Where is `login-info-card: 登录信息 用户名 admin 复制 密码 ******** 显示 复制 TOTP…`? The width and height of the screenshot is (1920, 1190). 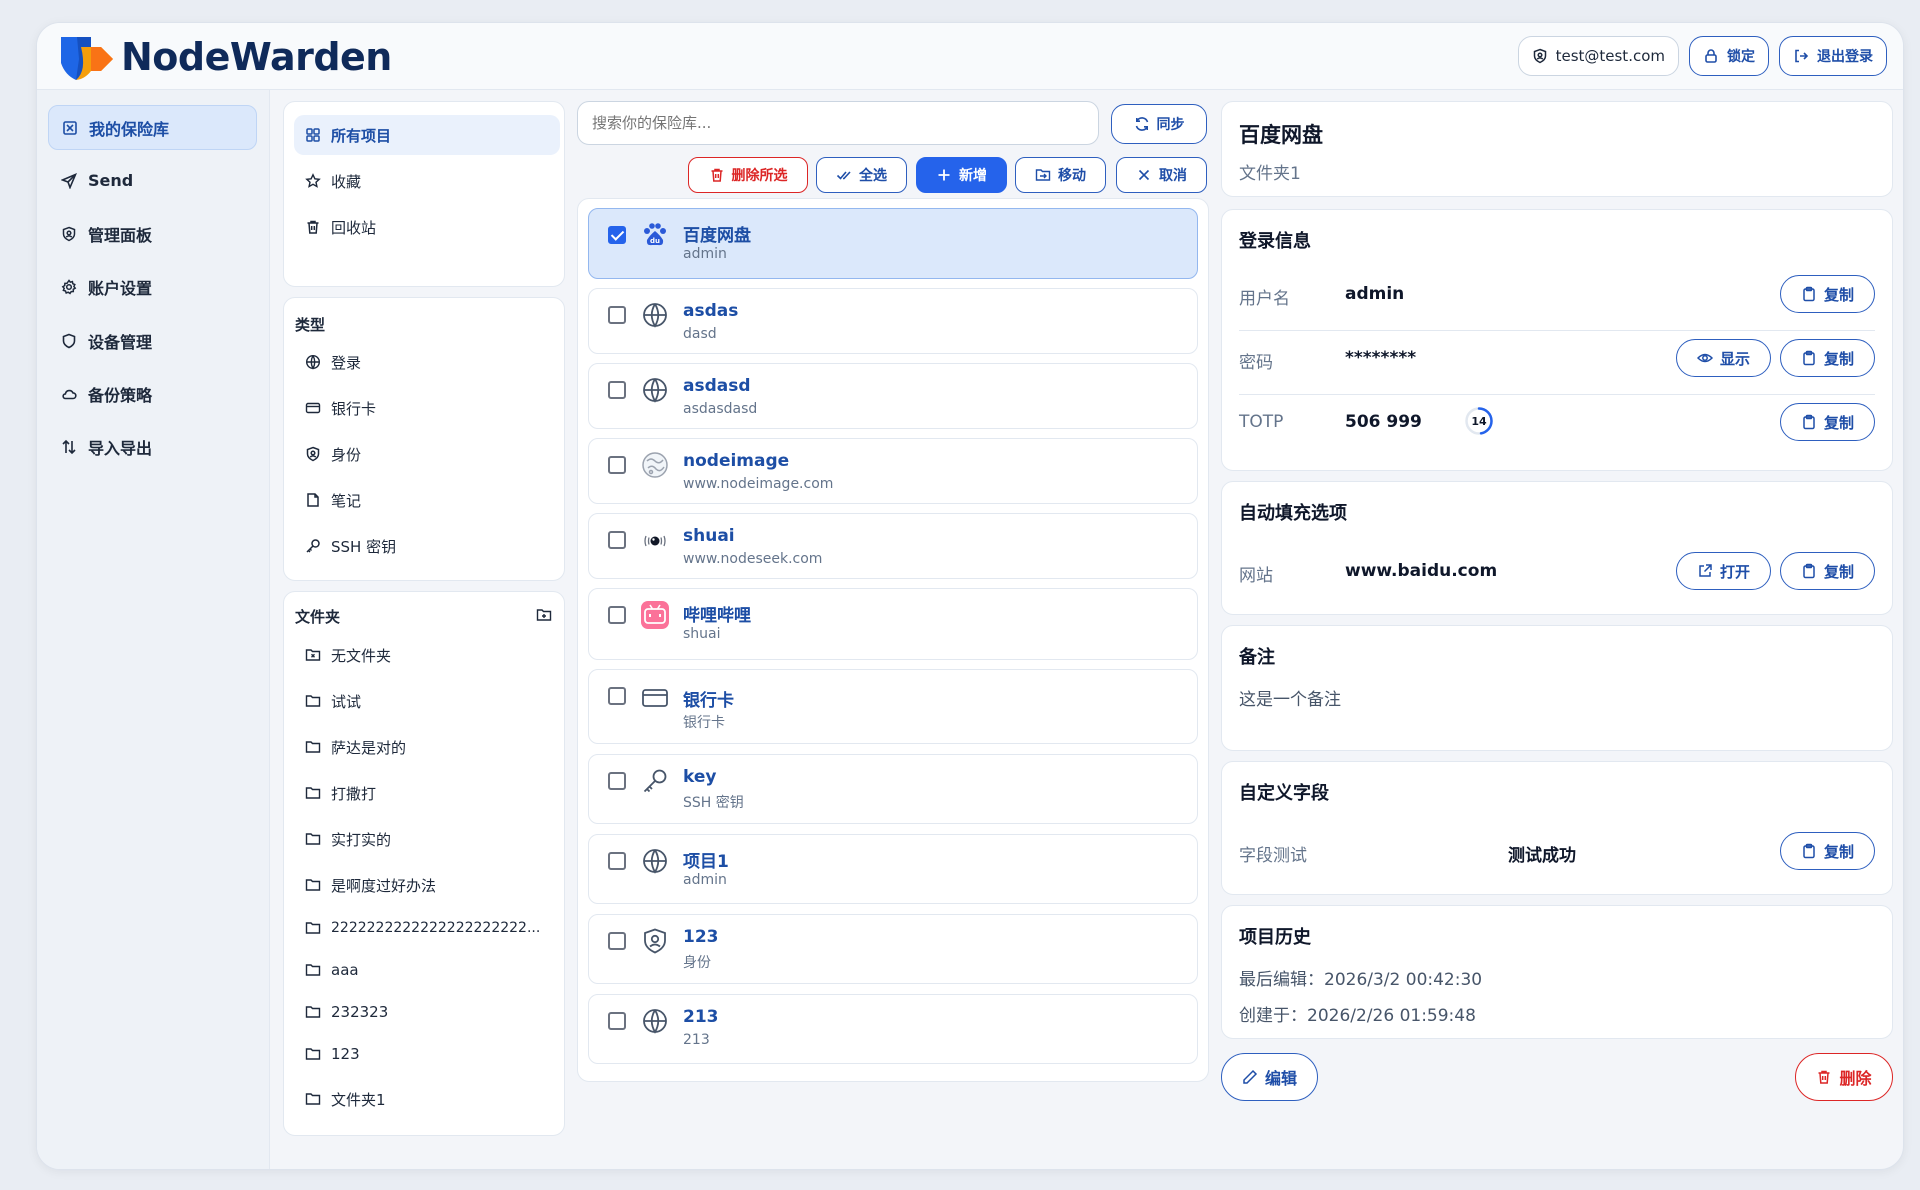 login-info-card: 登录信息 用户名 admin 复制 密码 ******** 显示 复制 TOTP… is located at coordinates (1557, 340).